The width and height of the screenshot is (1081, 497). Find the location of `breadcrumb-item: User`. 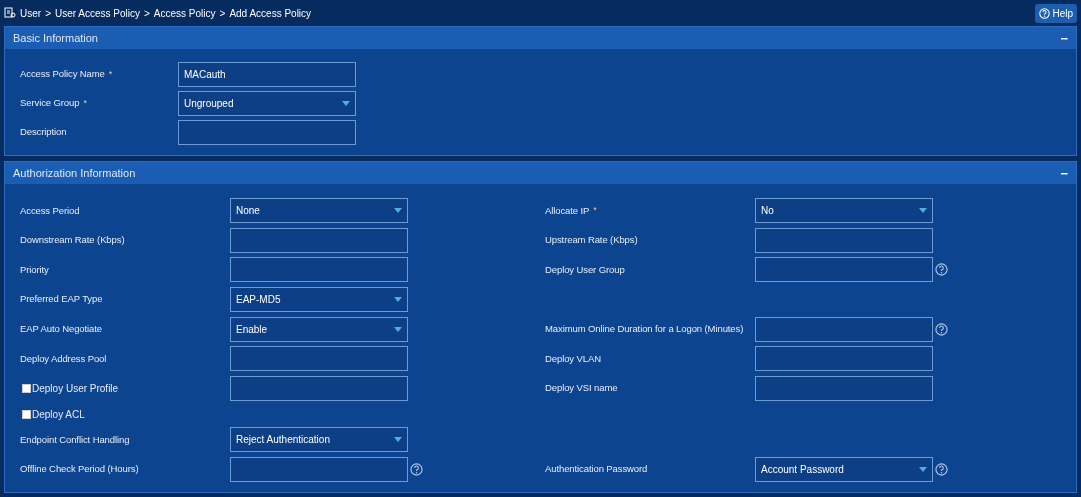

breadcrumb-item: User is located at coordinates (31, 13).